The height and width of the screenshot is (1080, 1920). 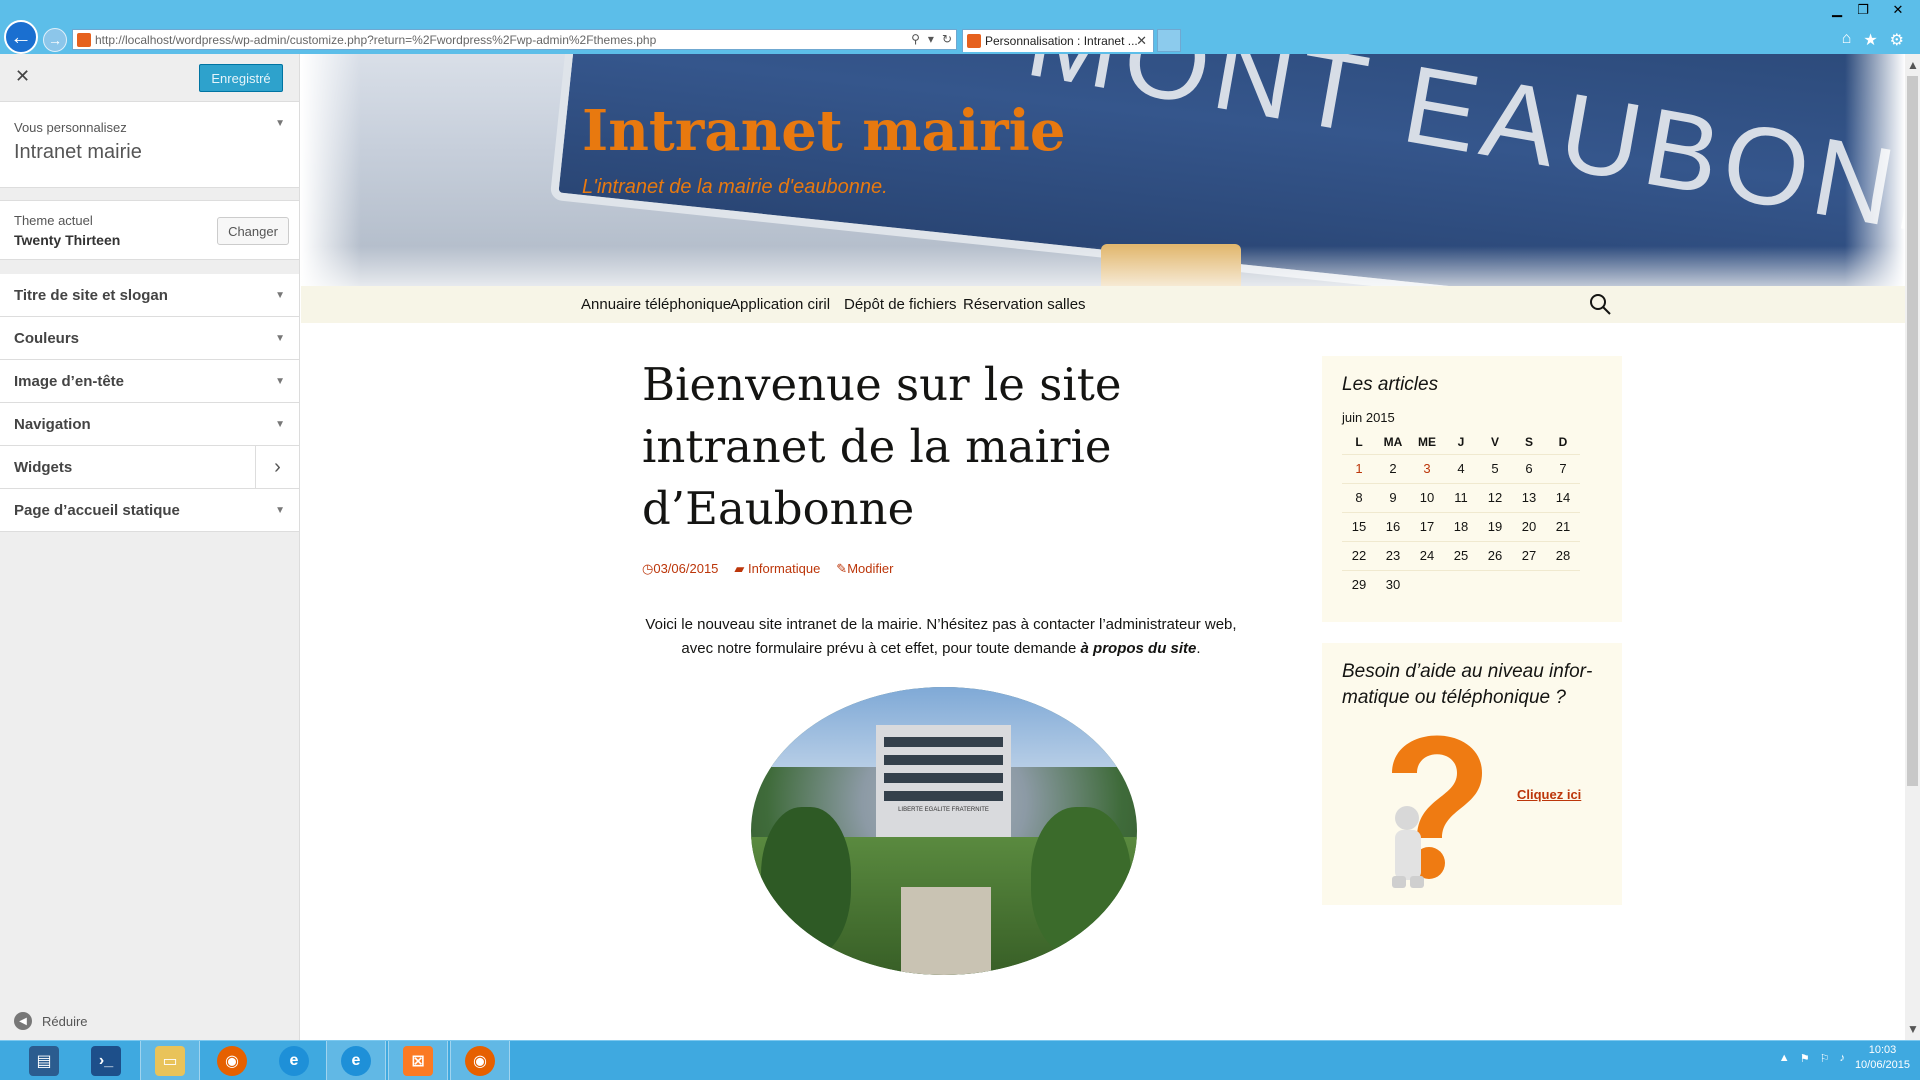 What do you see at coordinates (1427, 555) in the screenshot?
I see `calendar-day: 24` at bounding box center [1427, 555].